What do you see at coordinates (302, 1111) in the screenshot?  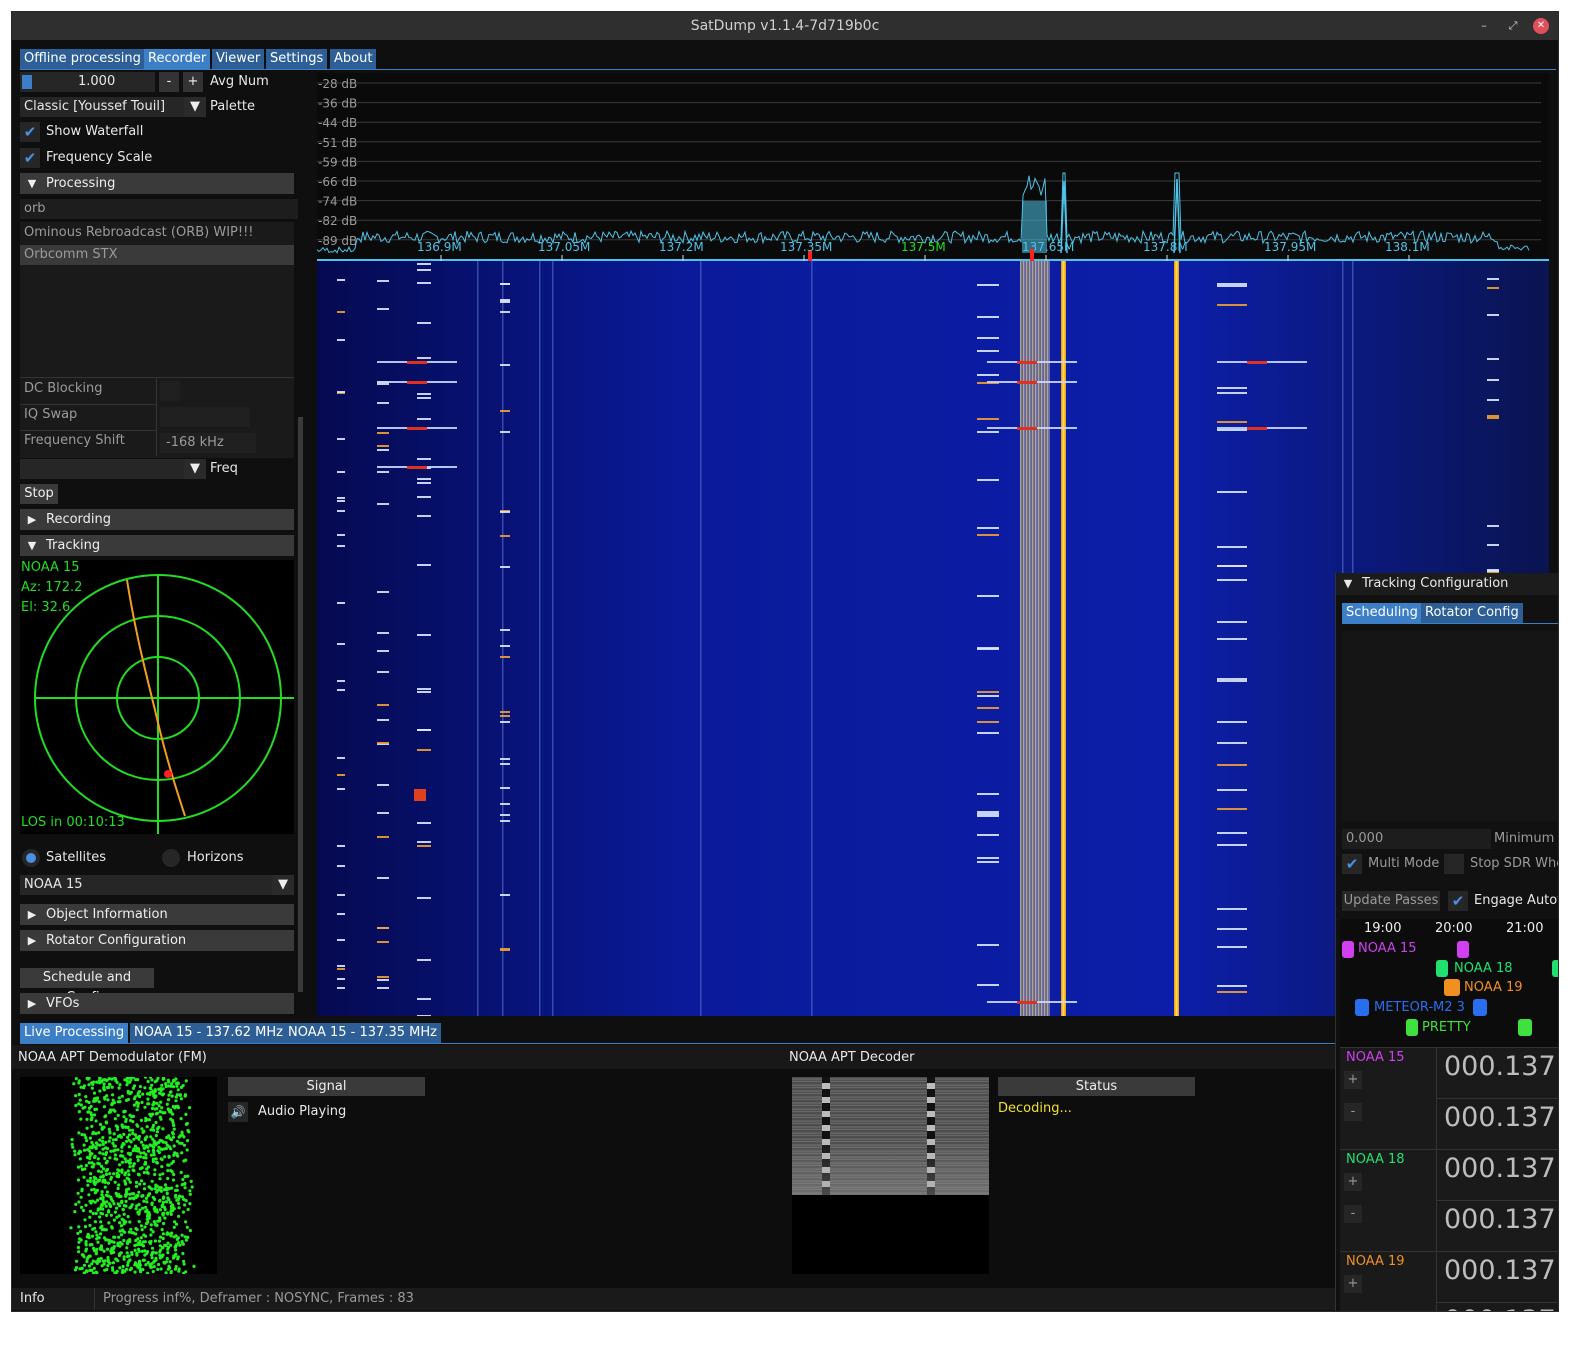 I see `audio-playing-label: Audio Playing` at bounding box center [302, 1111].